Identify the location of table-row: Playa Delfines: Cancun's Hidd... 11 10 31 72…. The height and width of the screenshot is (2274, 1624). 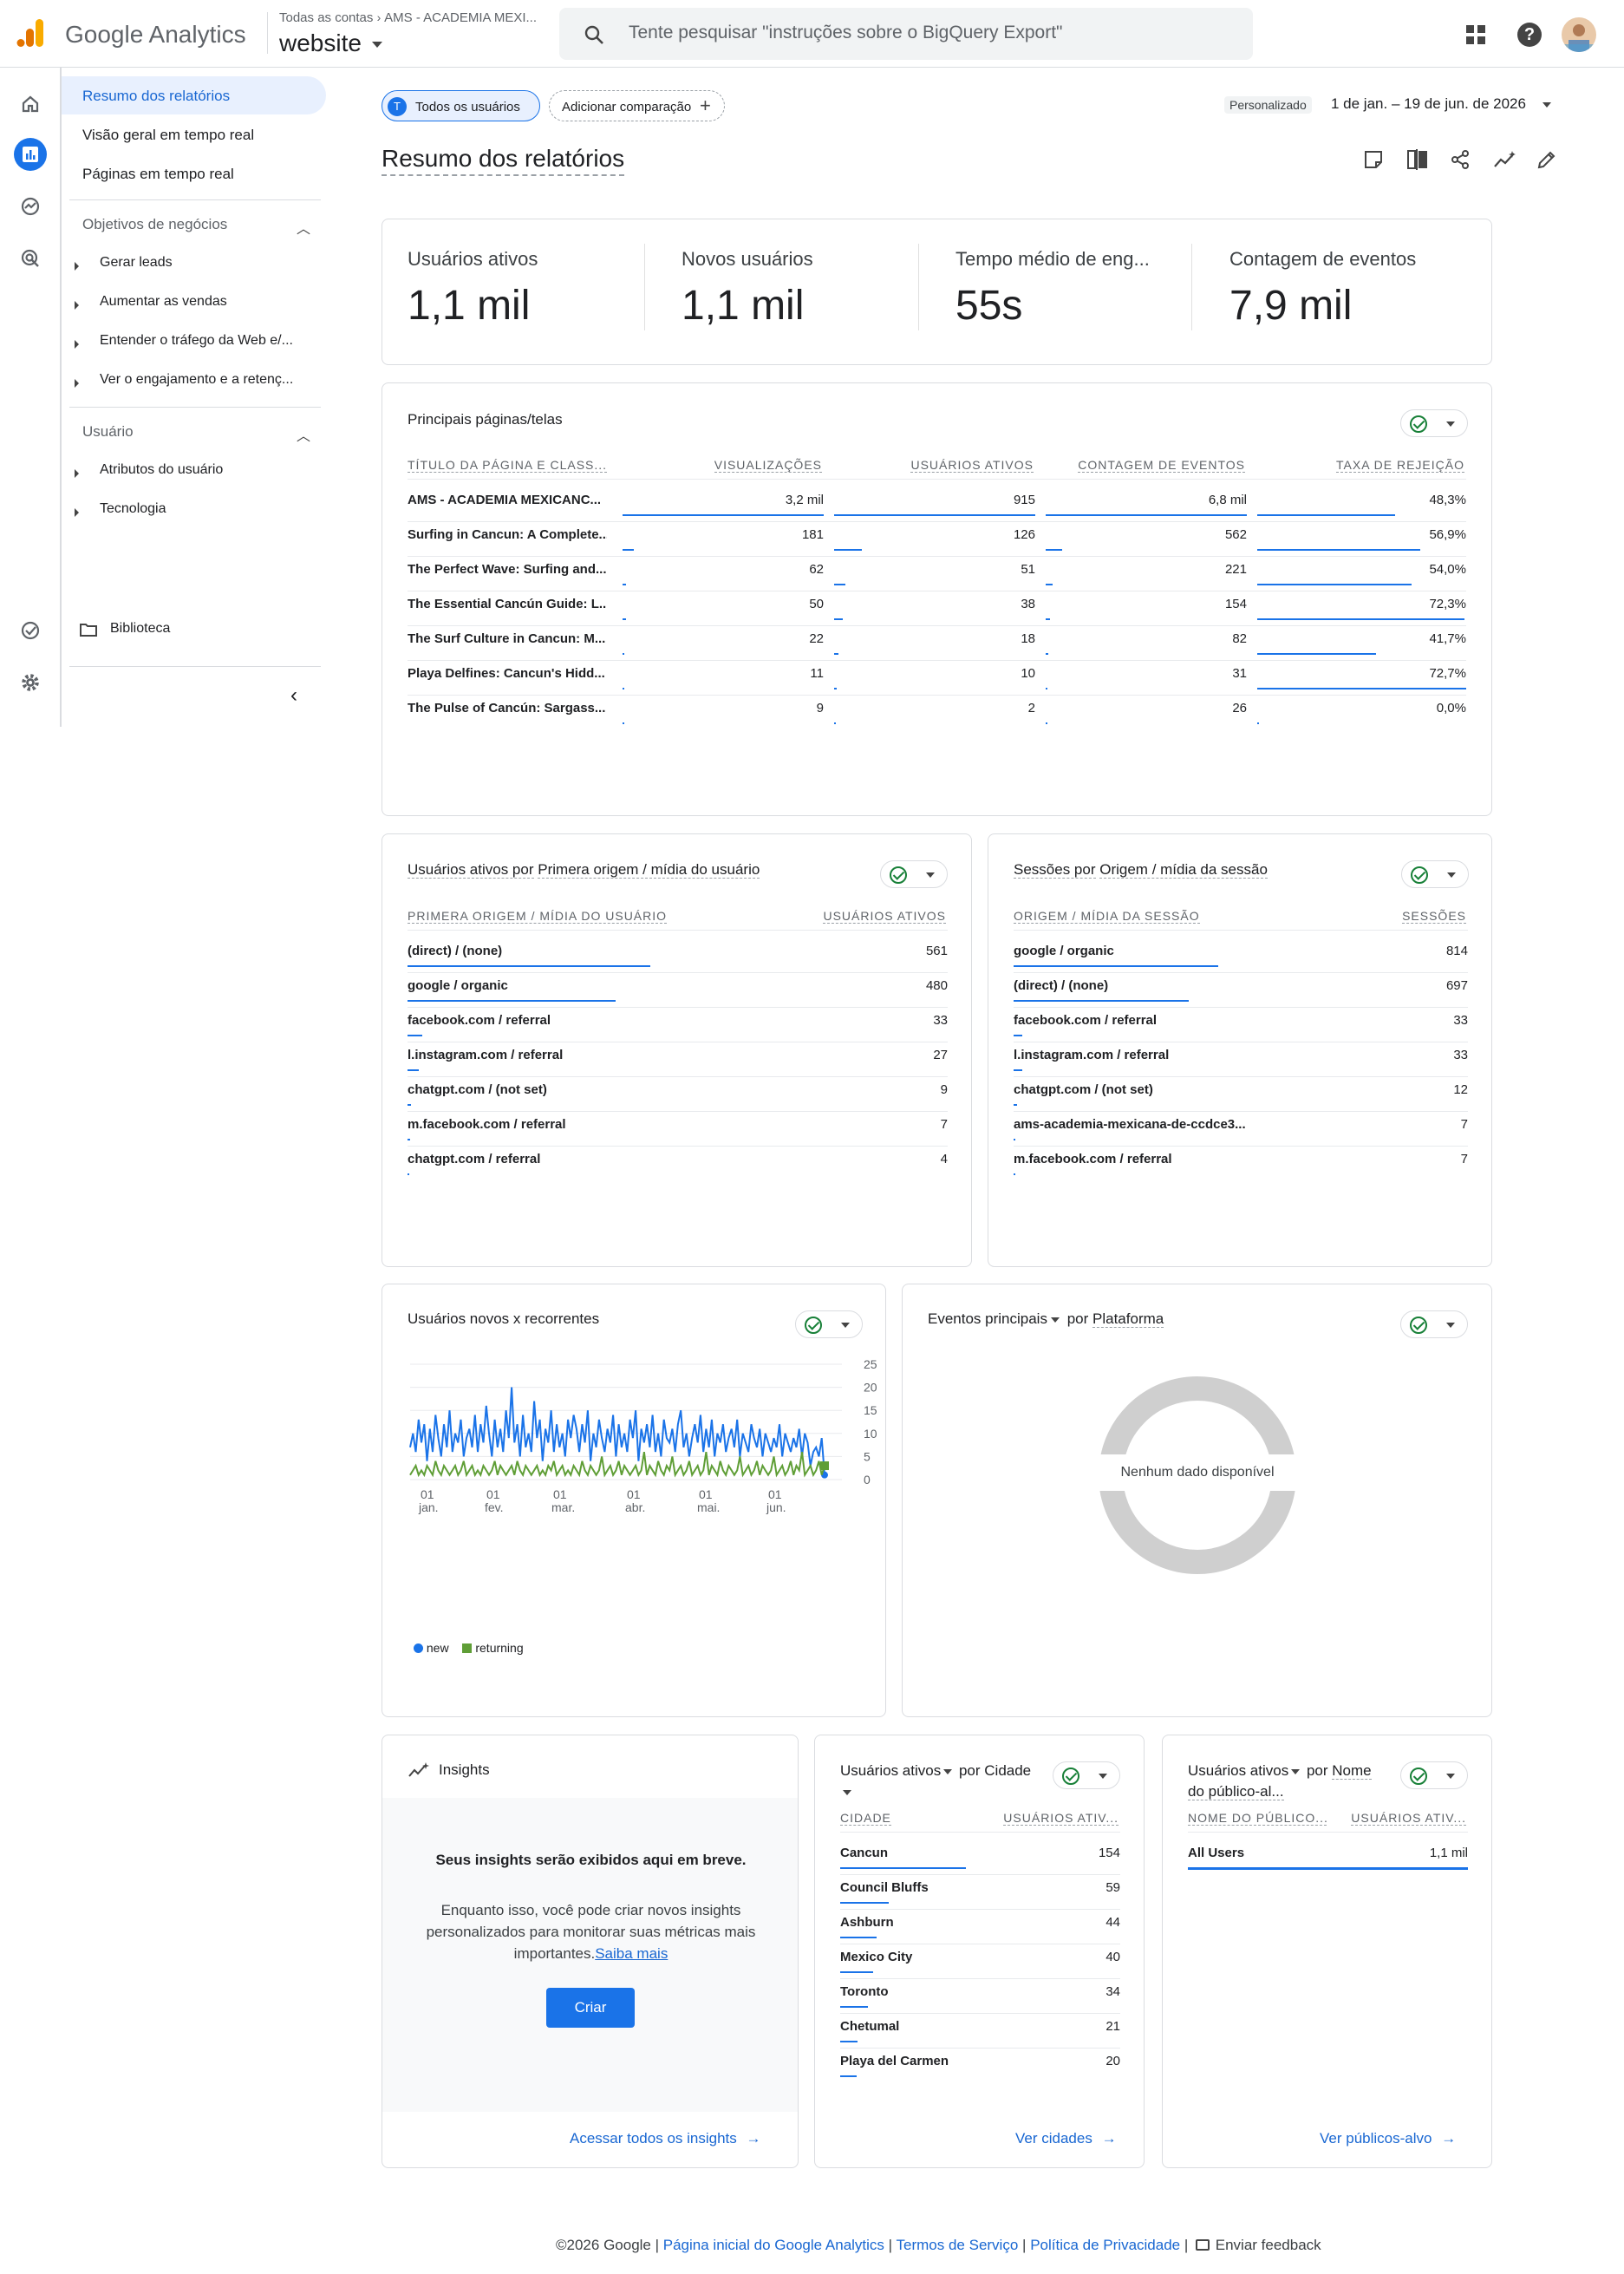
(937, 678).